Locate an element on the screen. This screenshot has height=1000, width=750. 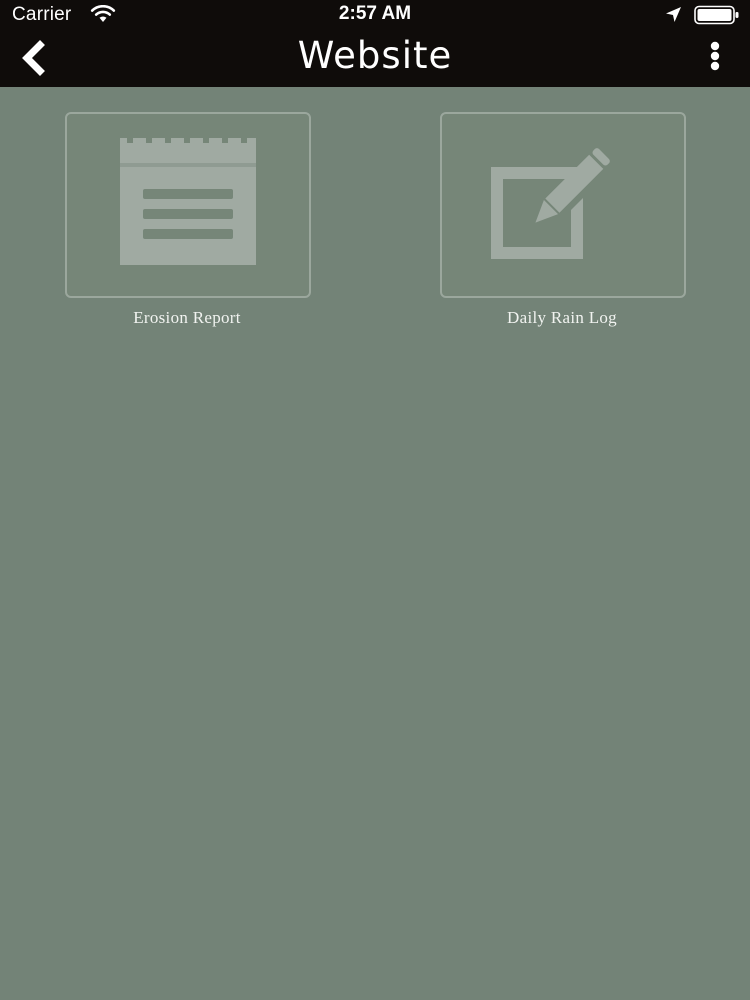
top-bar: Carrier 2:57 AM Website is located at coordinates (375, 43).